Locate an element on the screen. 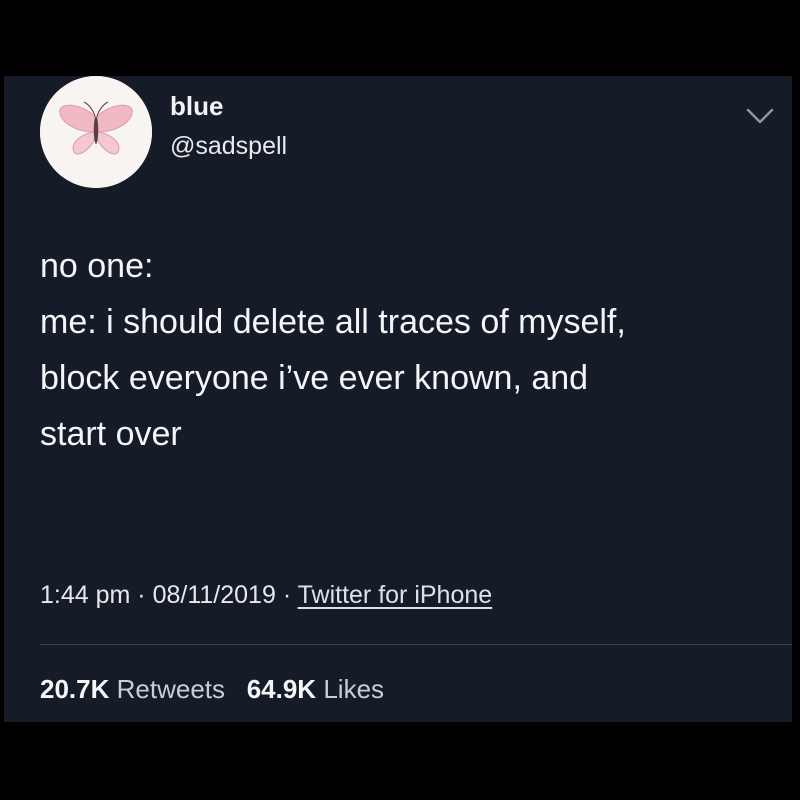 The height and width of the screenshot is (800, 800). likes-count: 64.9K is located at coordinates (281, 689).